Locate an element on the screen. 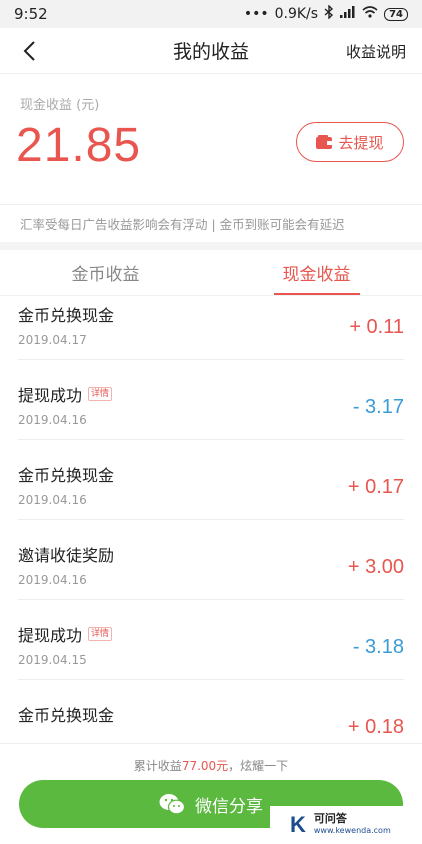  record-amount: - 3.17 is located at coordinates (378, 407).